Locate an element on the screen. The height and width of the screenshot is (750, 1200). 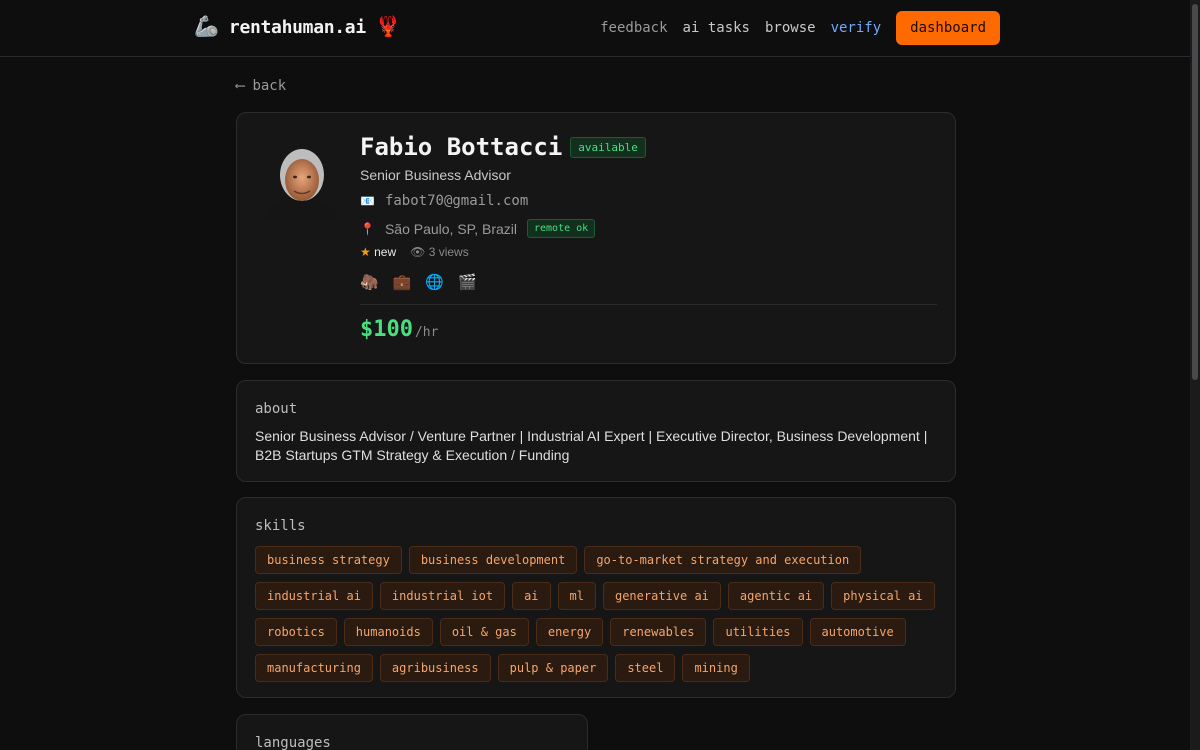
avatar is located at coordinates (302, 178).